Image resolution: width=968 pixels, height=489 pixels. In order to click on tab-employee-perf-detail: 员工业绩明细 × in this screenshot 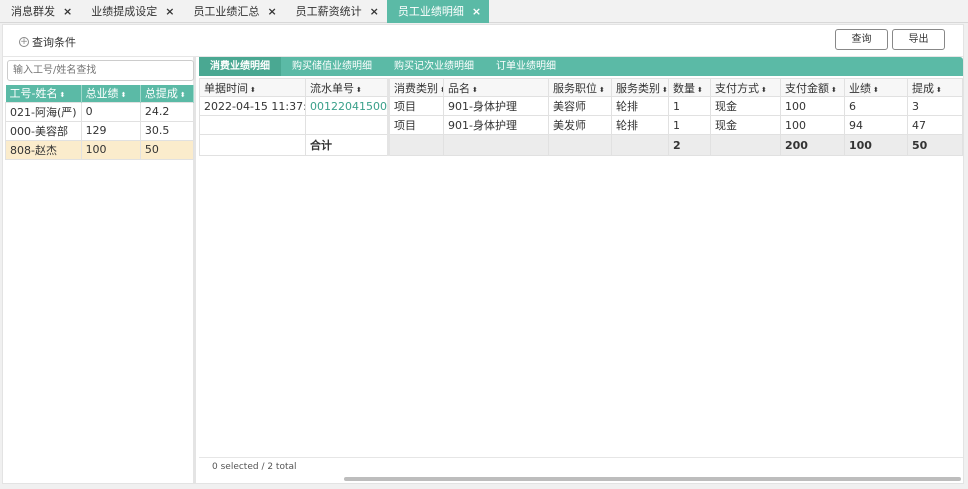, I will do `click(438, 11)`.